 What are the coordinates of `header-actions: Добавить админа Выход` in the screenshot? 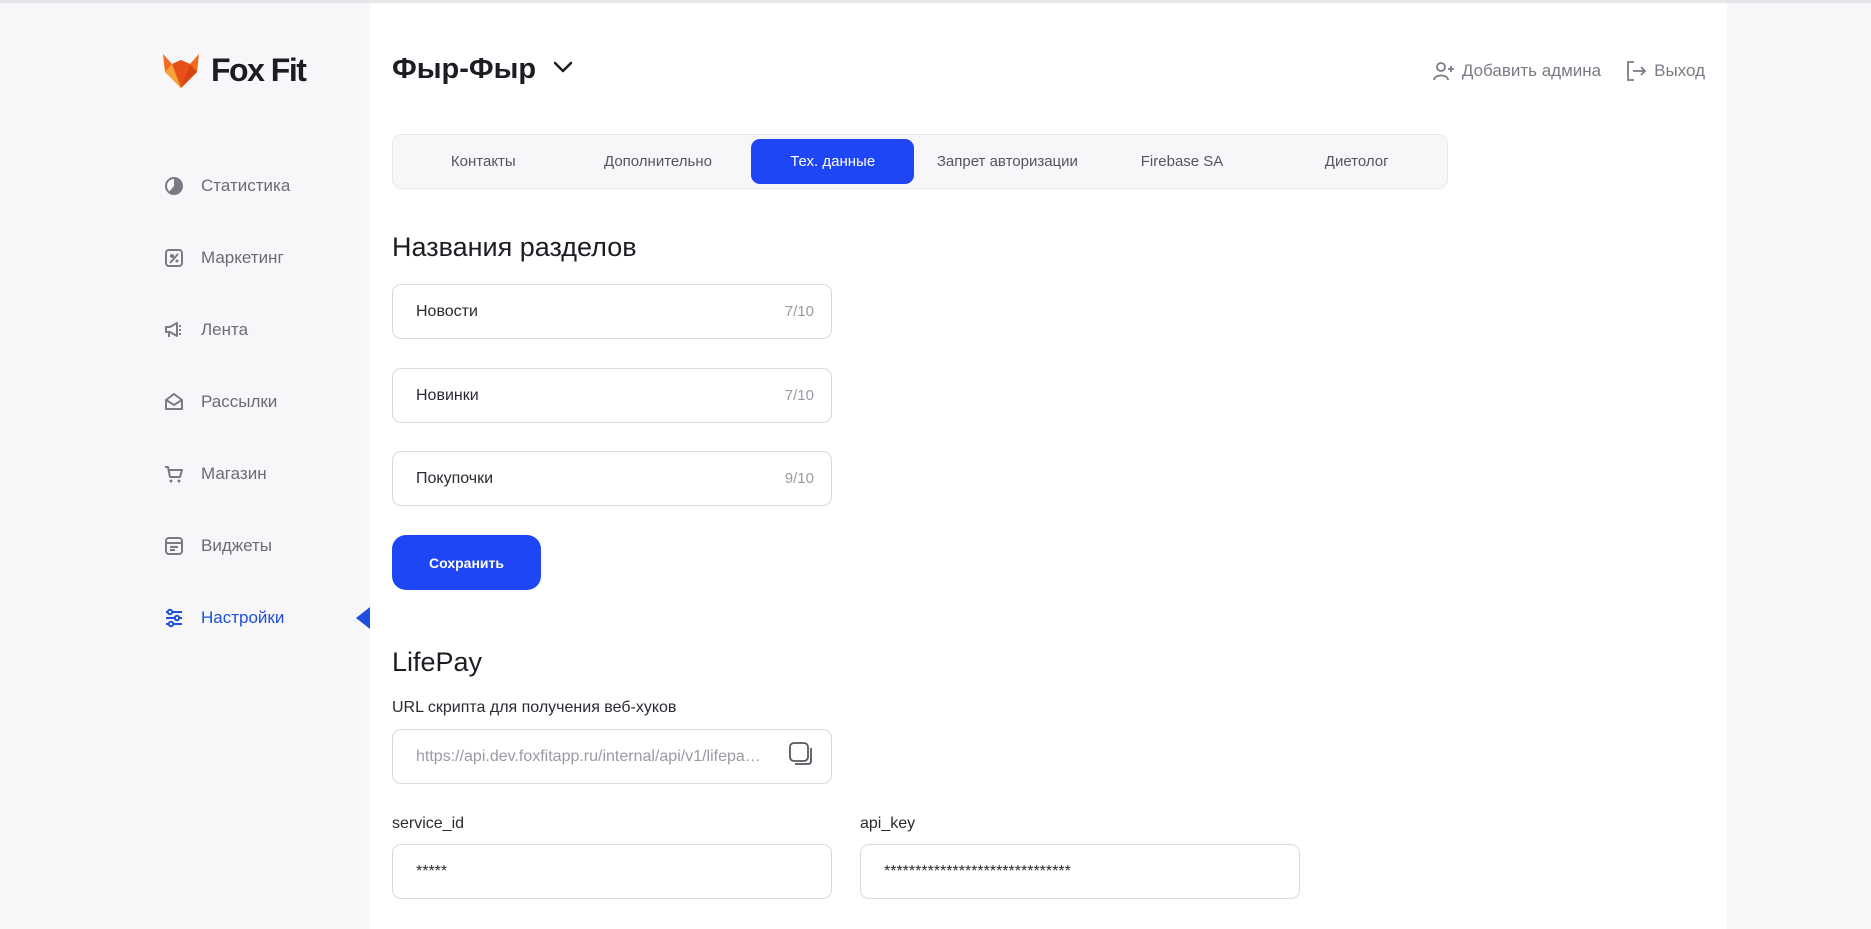 It's located at (1568, 71).